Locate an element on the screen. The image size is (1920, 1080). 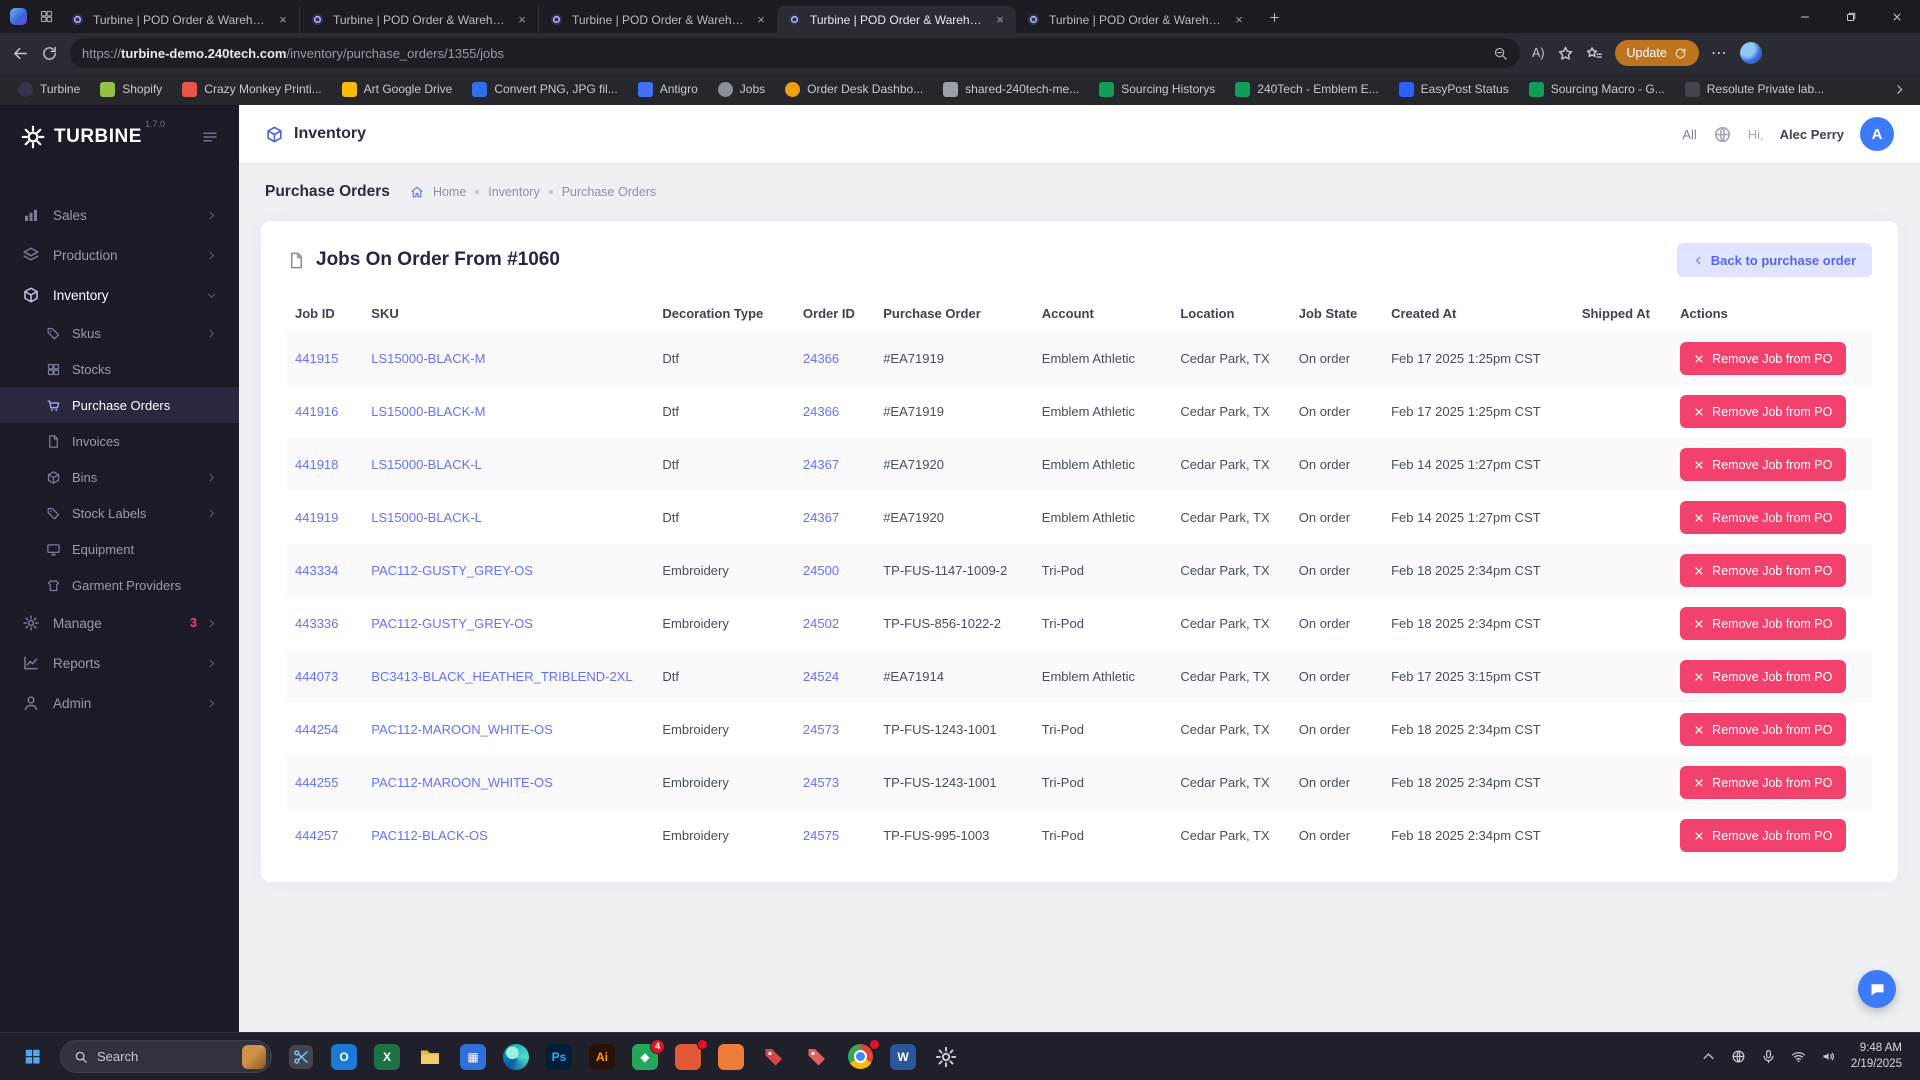
bookmarks-overflow-icon is located at coordinates (1899, 89).